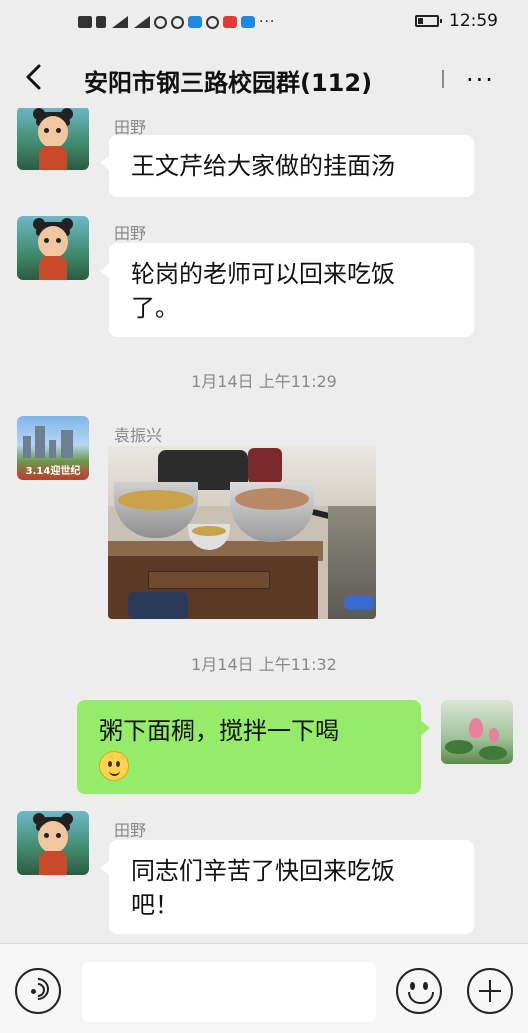  I want to click on message-text-line: 同志们辛苦了快回来吃饭, so click(263, 871).